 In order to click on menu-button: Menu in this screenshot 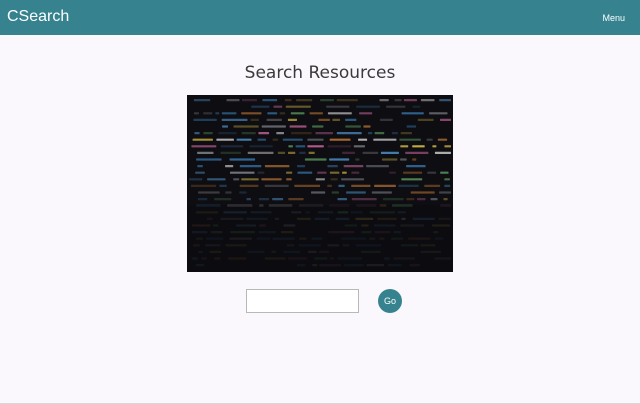, I will do `click(613, 18)`.